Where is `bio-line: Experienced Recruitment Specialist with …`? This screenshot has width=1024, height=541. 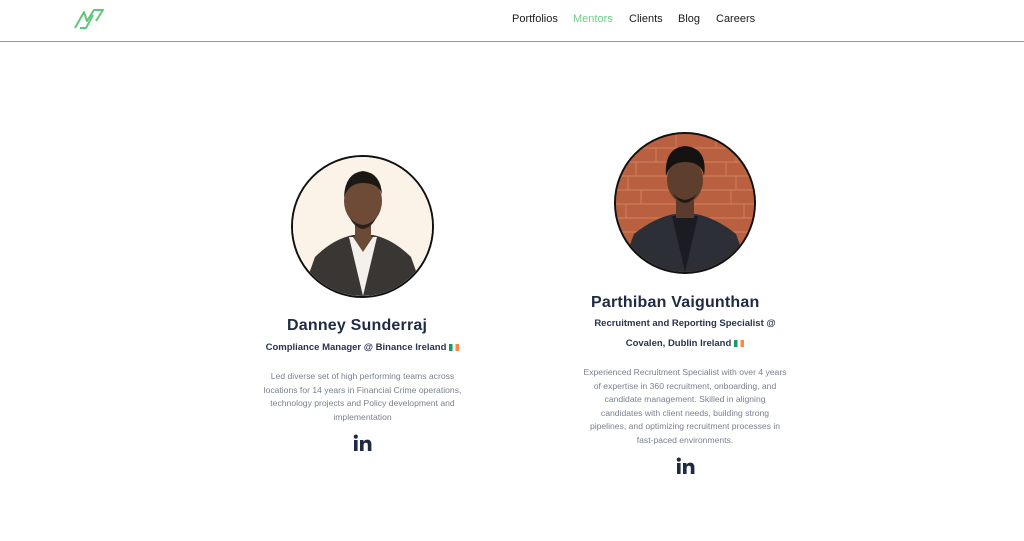 bio-line: Experienced Recruitment Specialist with … is located at coordinates (685, 372).